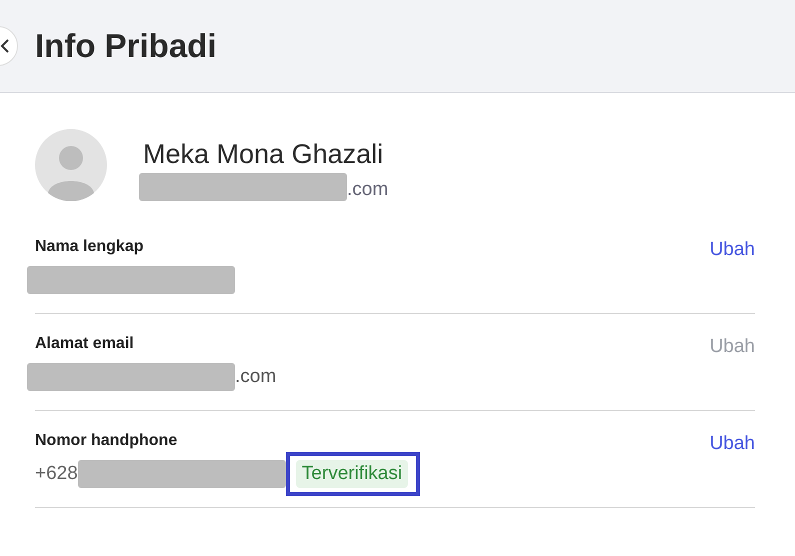  I want to click on verified-badge: Terverifikasi, so click(352, 474).